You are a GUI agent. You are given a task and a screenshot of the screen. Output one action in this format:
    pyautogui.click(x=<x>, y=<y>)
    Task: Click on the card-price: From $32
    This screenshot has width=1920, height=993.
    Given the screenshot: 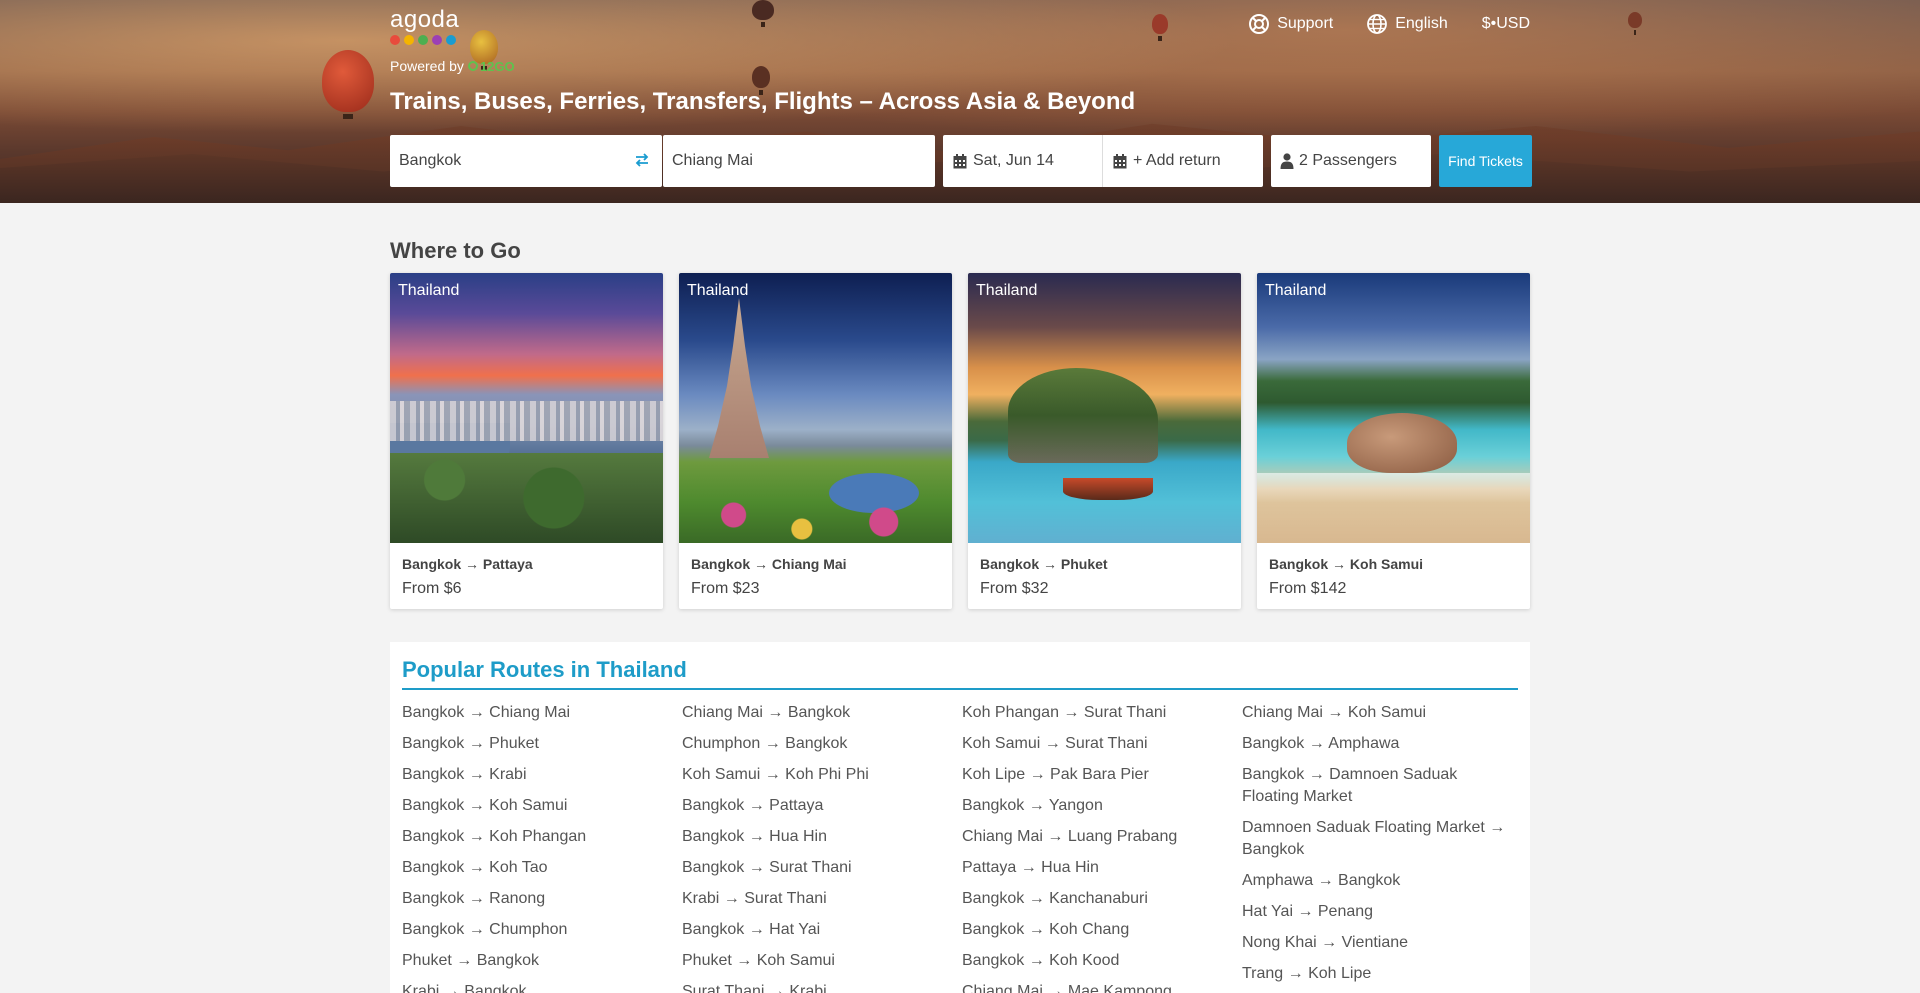 What is the action you would take?
    pyautogui.click(x=1014, y=588)
    